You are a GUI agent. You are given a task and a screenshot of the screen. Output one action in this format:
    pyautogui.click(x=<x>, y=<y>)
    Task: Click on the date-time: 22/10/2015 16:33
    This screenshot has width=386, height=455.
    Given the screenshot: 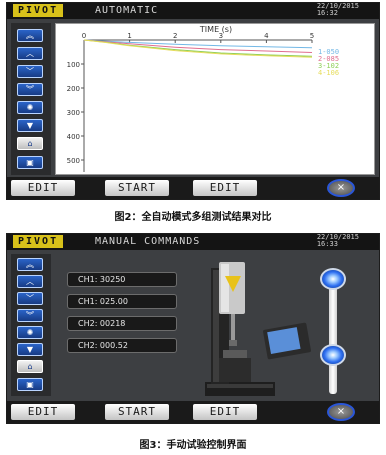 What is the action you would take?
    pyautogui.click(x=338, y=241)
    